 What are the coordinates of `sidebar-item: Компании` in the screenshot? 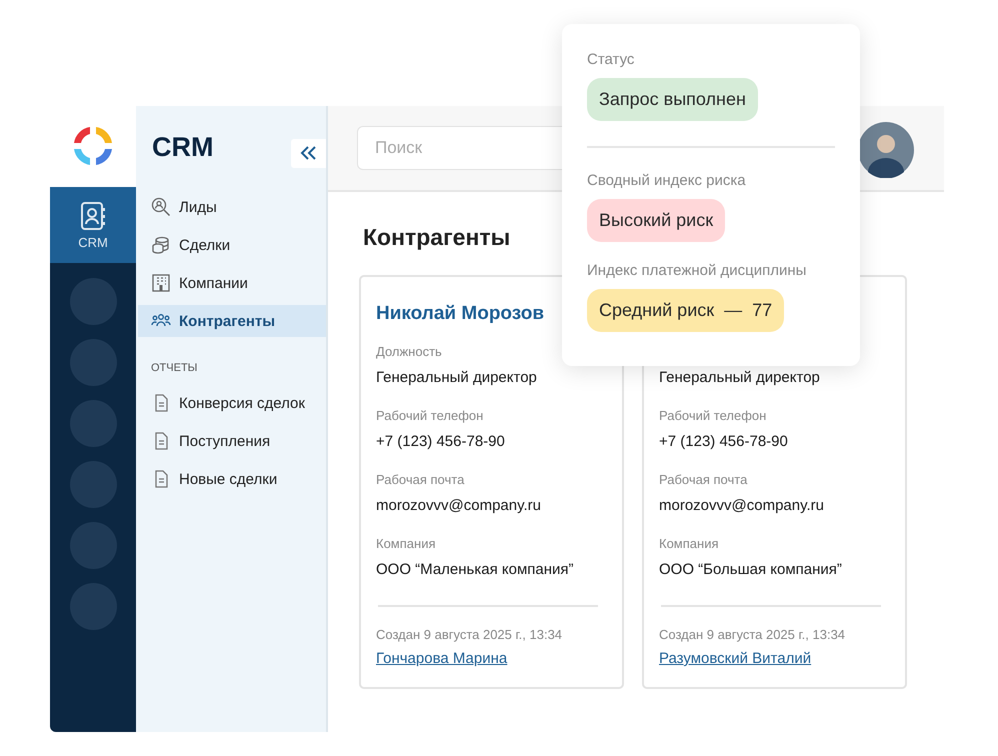 It's located at (231, 283).